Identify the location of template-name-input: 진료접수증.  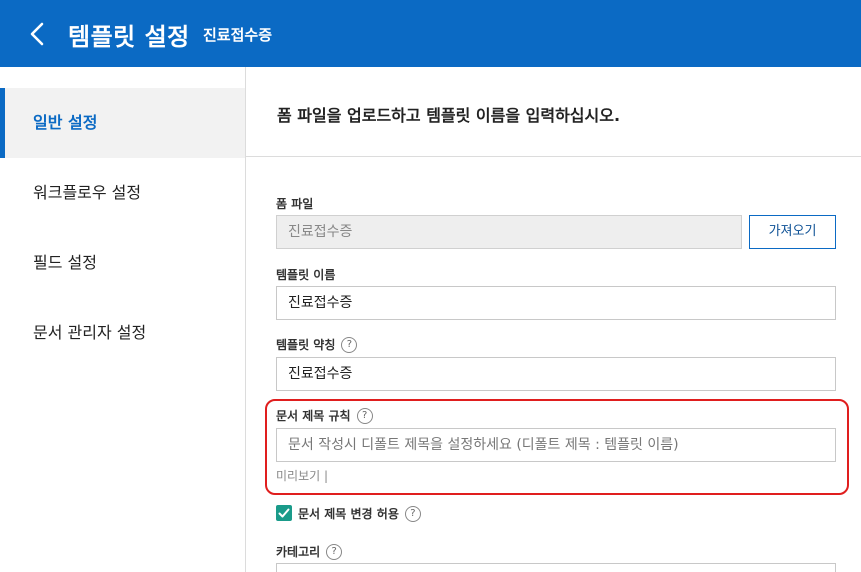
(556, 303).